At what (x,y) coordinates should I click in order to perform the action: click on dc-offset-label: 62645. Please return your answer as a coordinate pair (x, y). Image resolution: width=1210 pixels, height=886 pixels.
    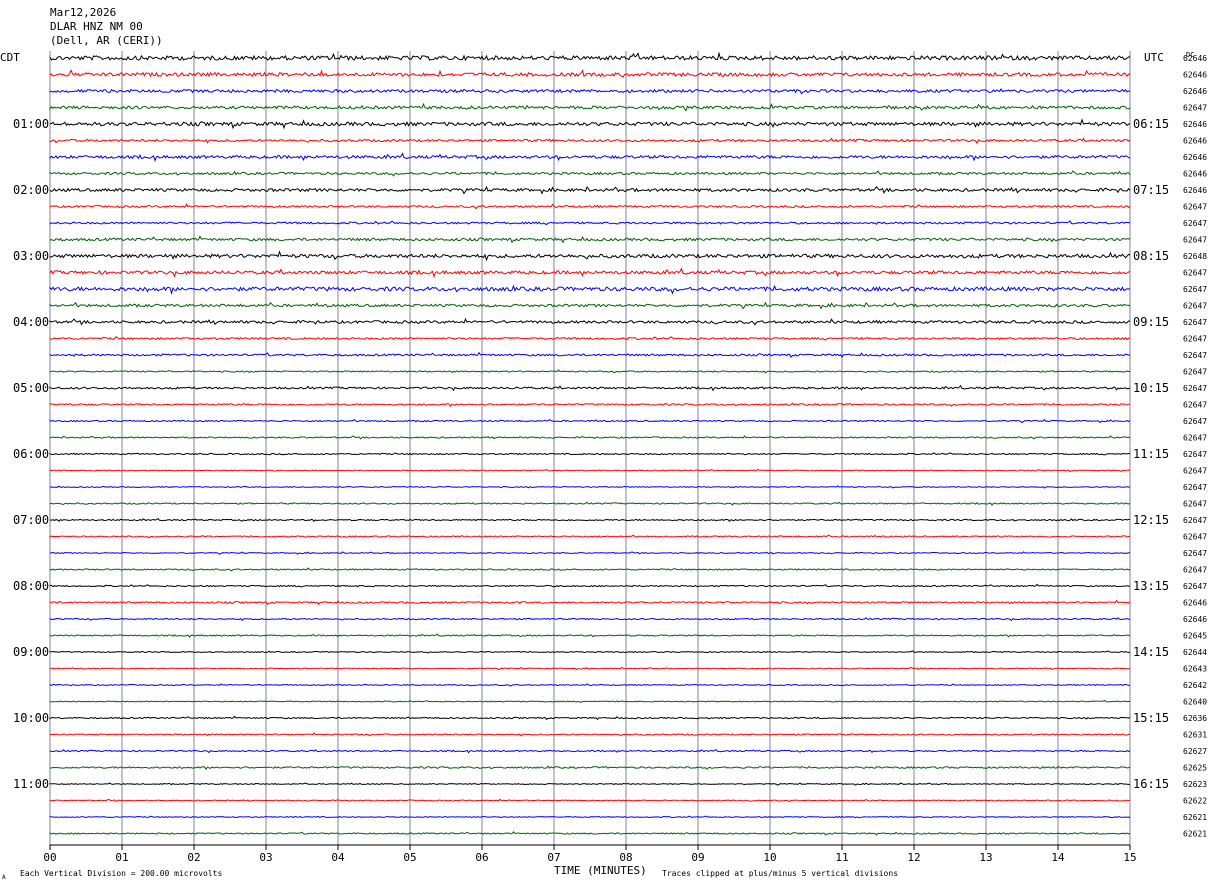
    Looking at the image, I should click on (1195, 636).